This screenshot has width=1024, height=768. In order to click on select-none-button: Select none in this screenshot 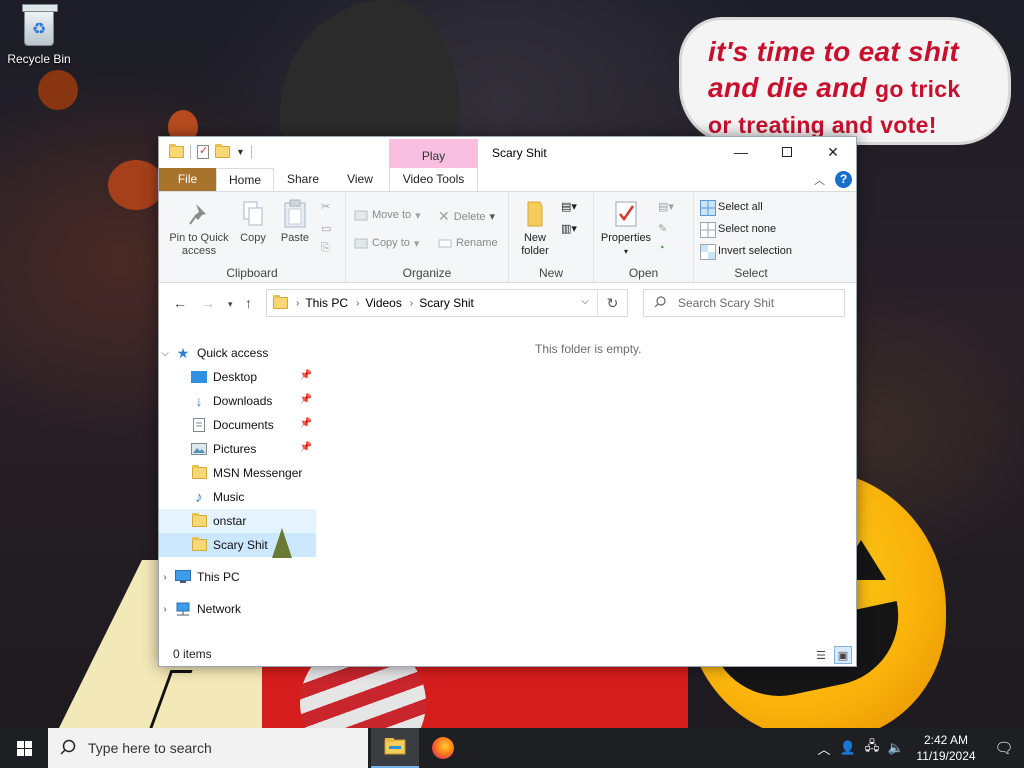, I will do `click(738, 230)`.